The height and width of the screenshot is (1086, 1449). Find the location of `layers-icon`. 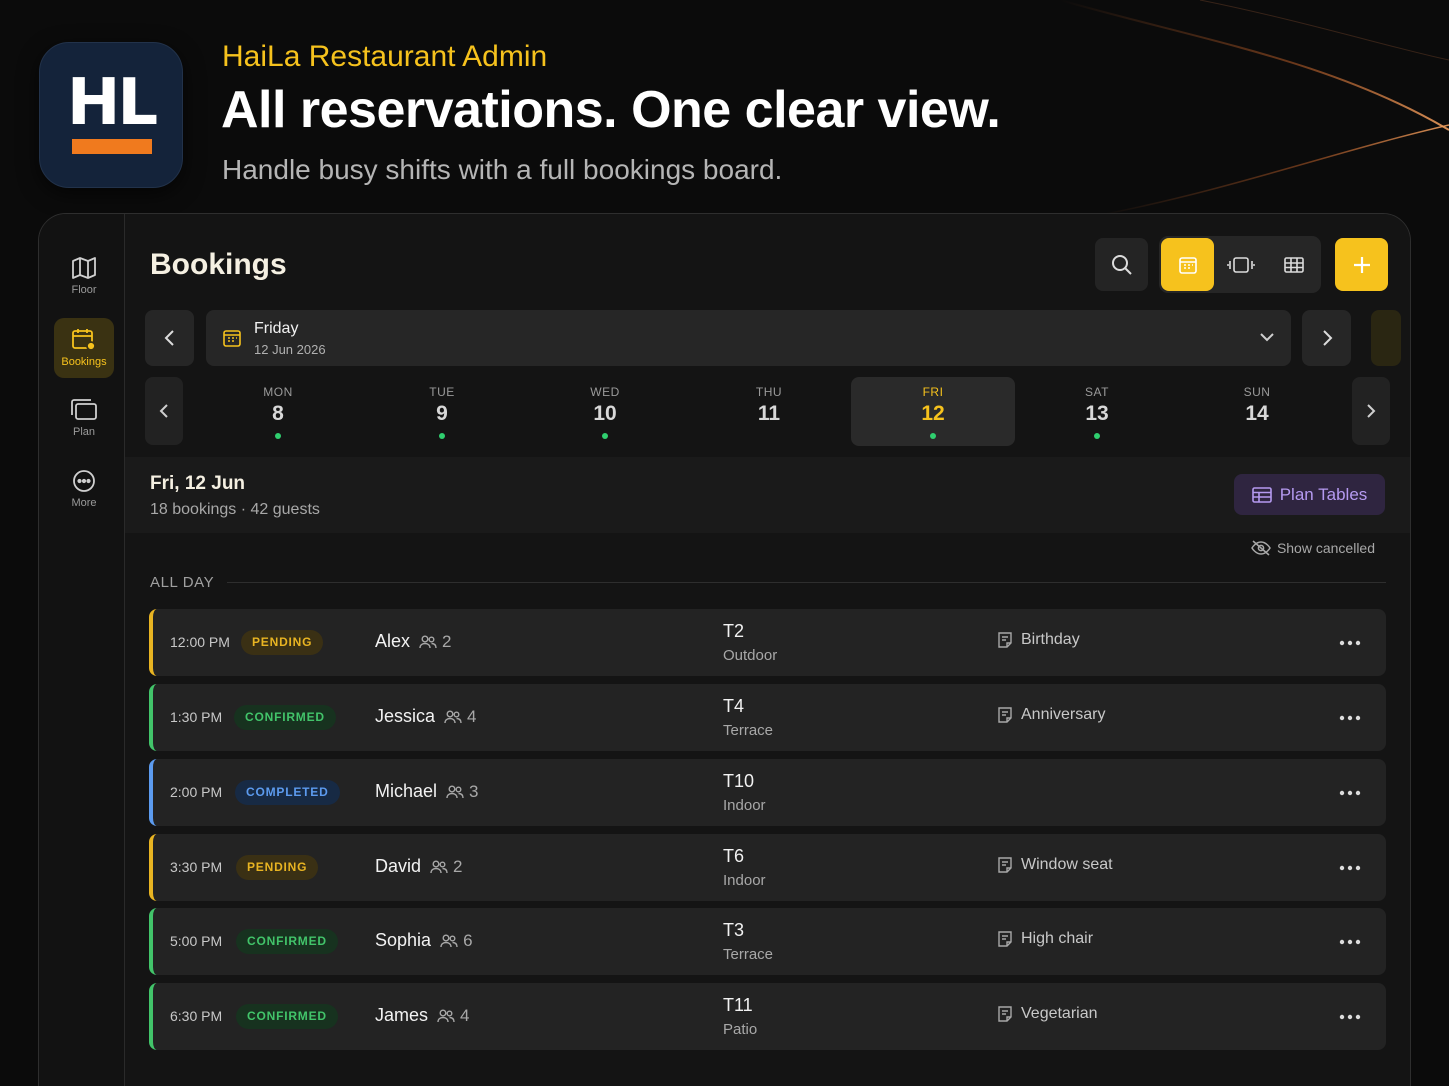

layers-icon is located at coordinates (84, 409).